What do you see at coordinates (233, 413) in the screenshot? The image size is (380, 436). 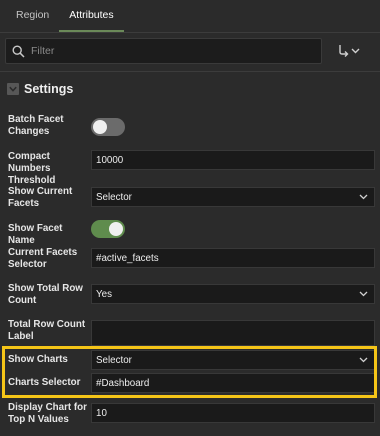 I see `display-chart-top-n-input: 10` at bounding box center [233, 413].